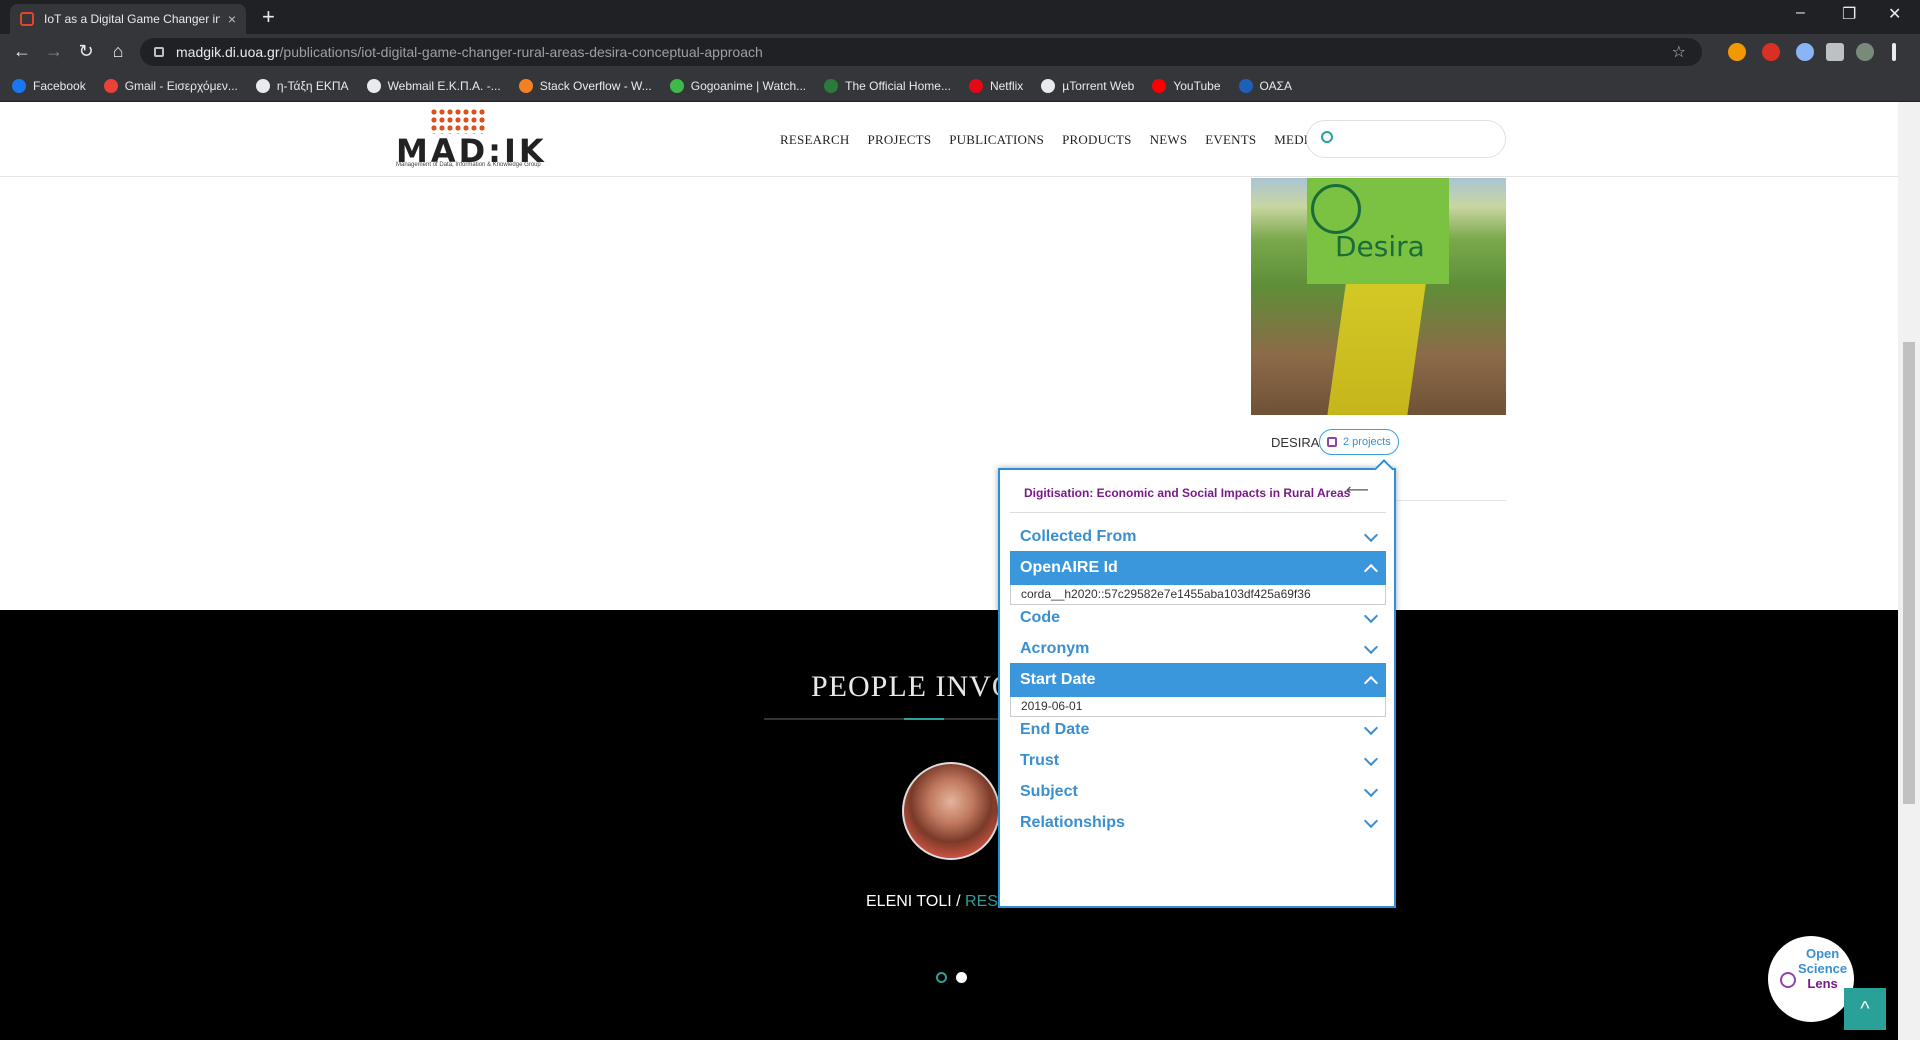  I want to click on back-to-top-button: ^, so click(1865, 1009).